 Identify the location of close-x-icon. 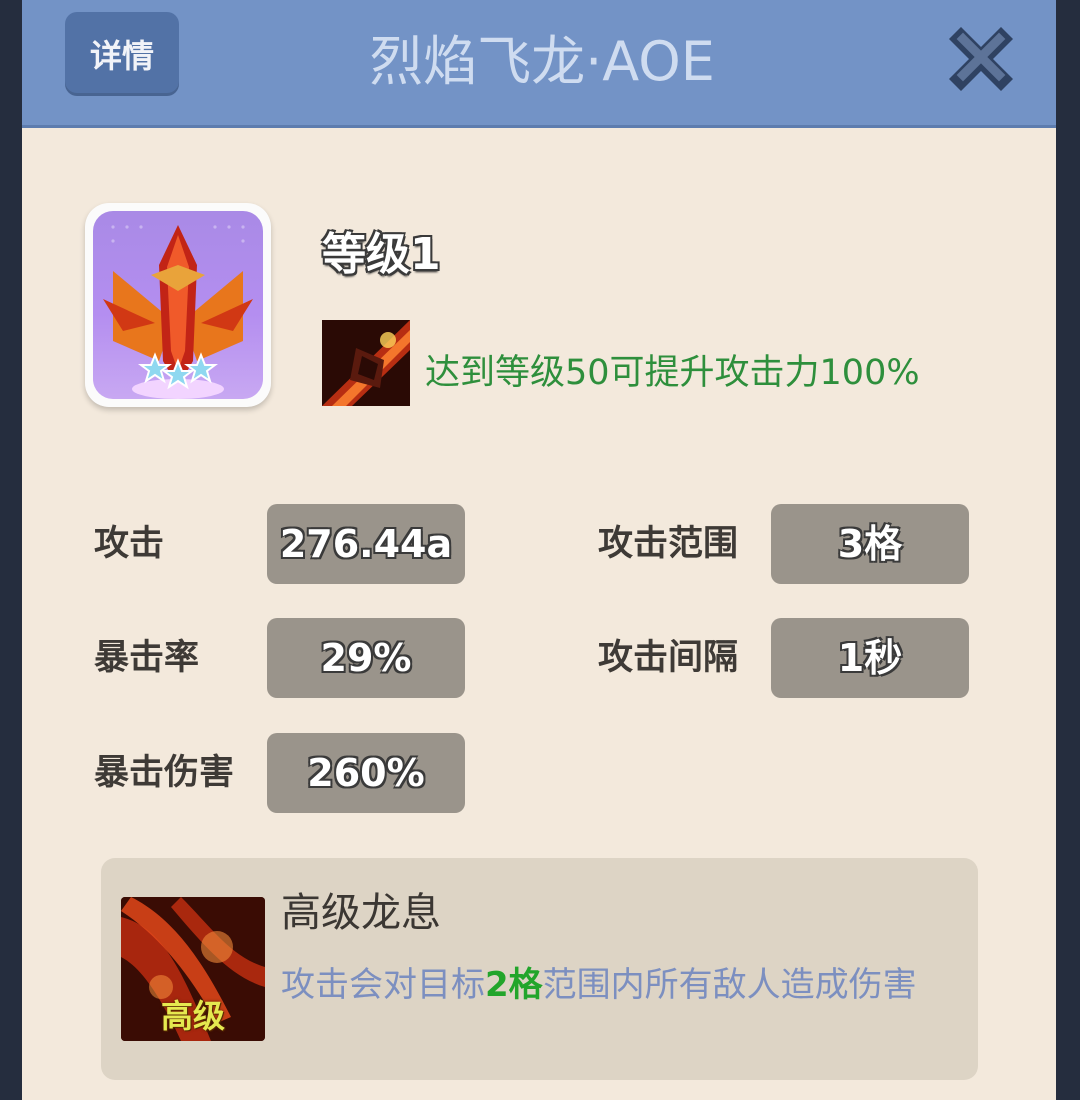
(981, 59).